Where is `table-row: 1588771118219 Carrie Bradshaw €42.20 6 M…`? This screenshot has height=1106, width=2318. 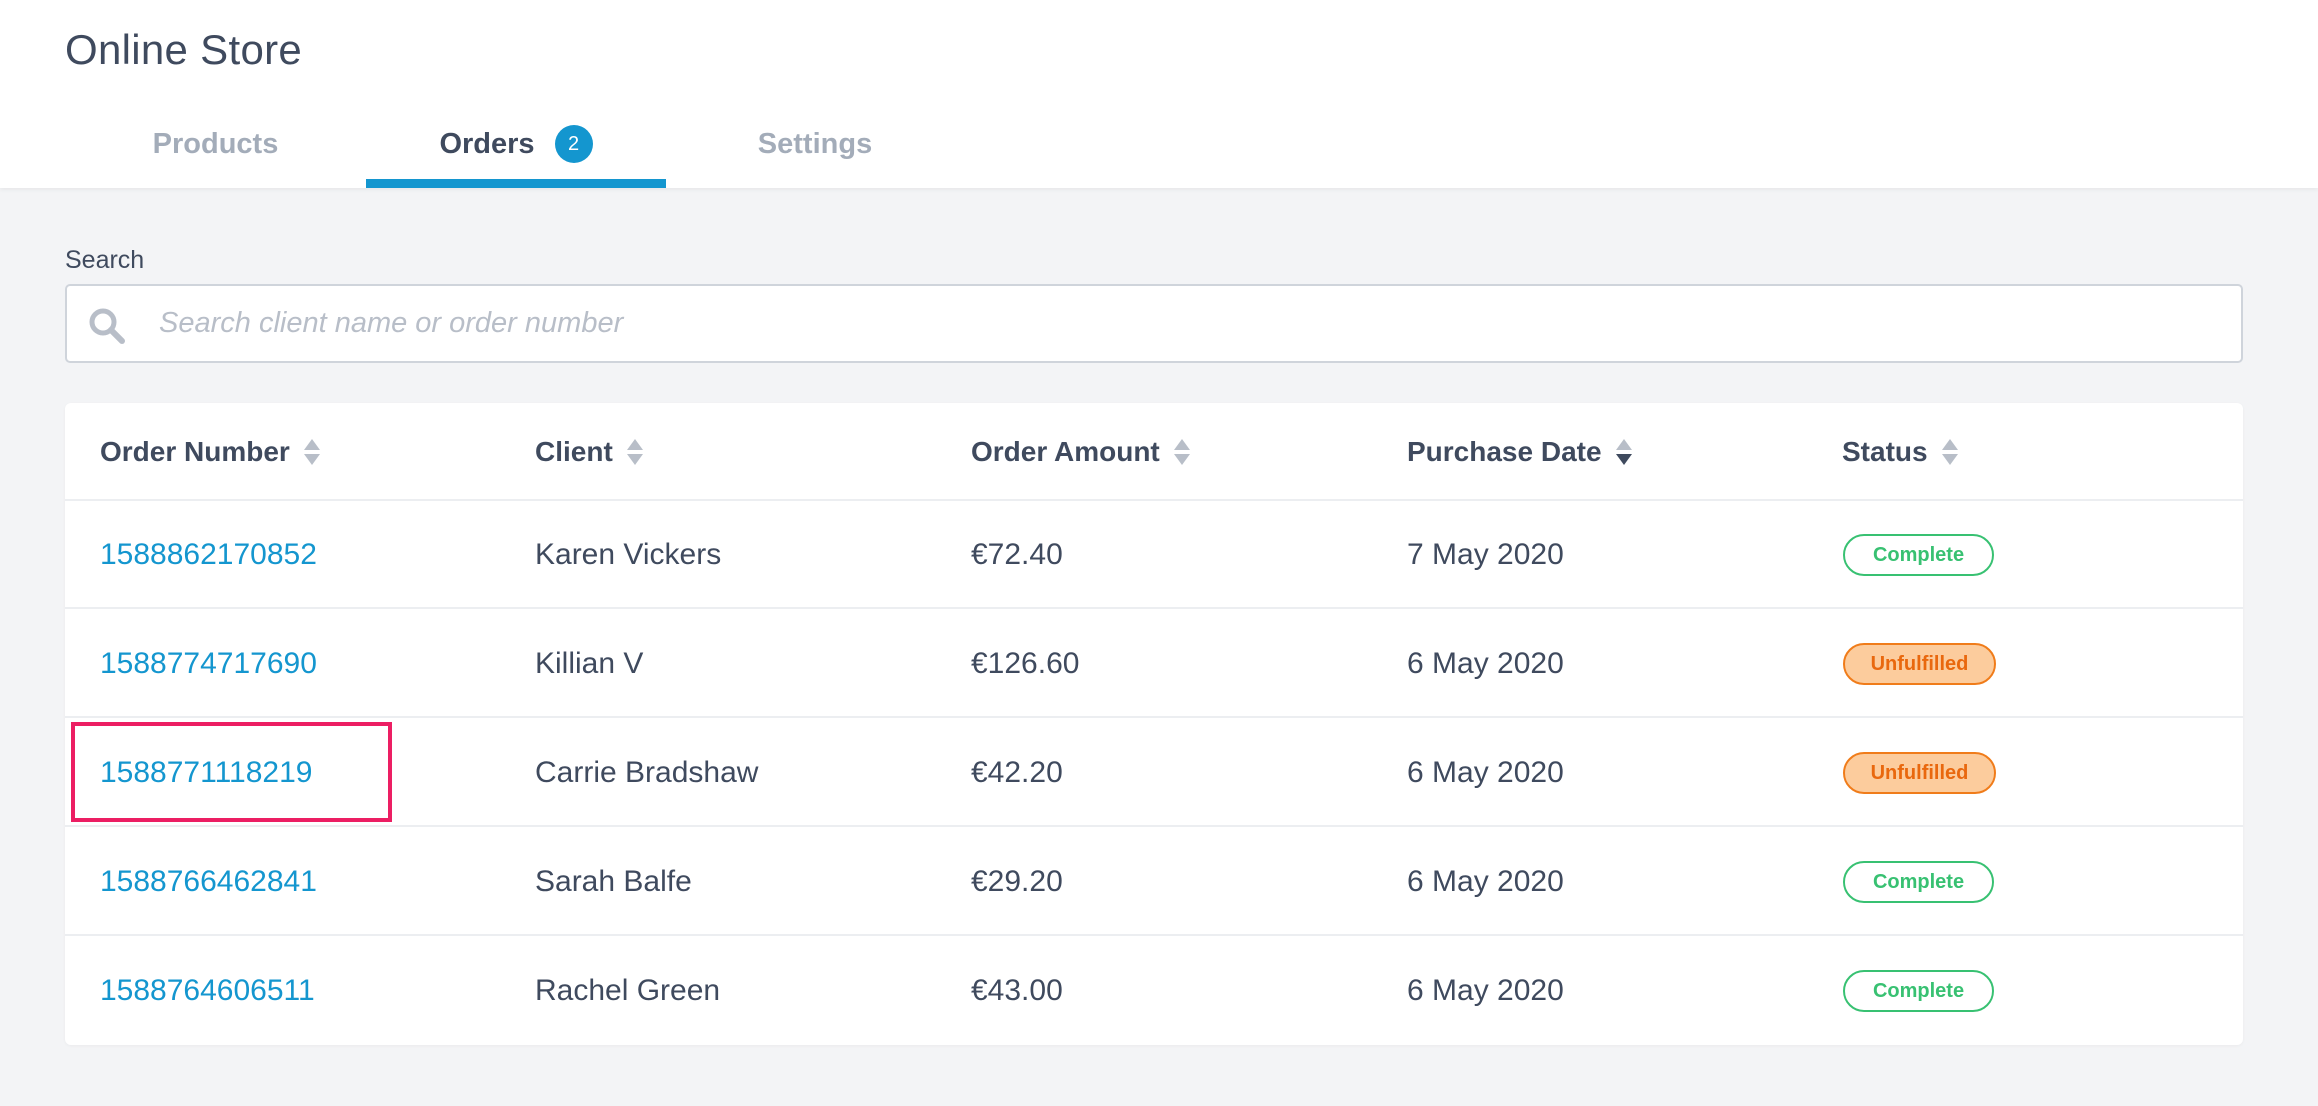 table-row: 1588771118219 Carrie Bradshaw €42.20 6 M… is located at coordinates (1154, 773).